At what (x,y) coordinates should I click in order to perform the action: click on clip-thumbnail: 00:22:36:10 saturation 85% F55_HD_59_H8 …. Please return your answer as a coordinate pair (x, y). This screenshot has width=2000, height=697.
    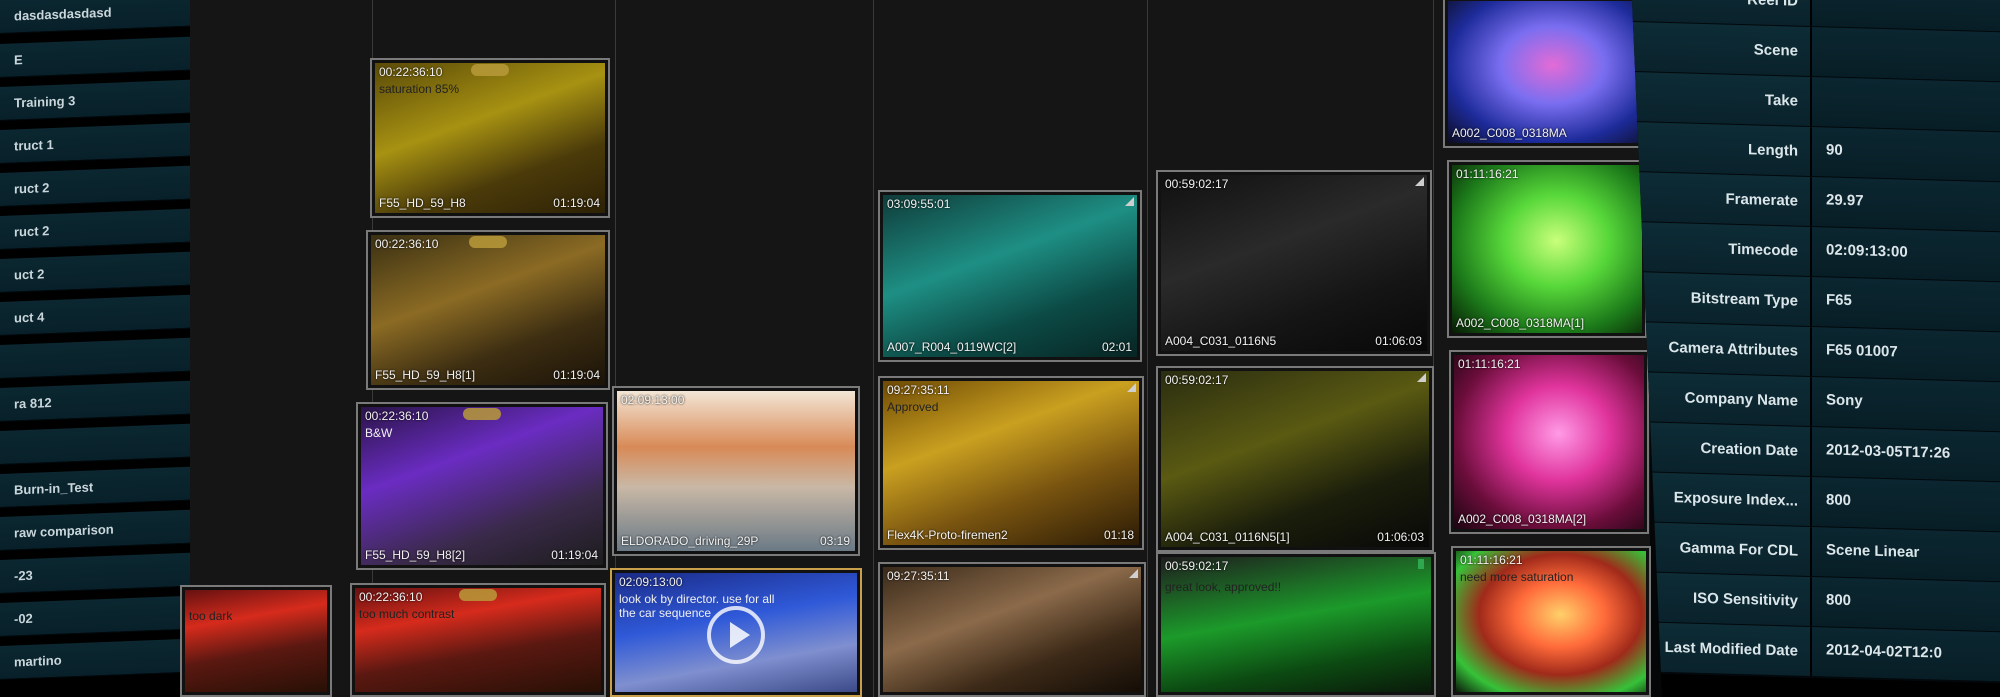
    Looking at the image, I should click on (490, 138).